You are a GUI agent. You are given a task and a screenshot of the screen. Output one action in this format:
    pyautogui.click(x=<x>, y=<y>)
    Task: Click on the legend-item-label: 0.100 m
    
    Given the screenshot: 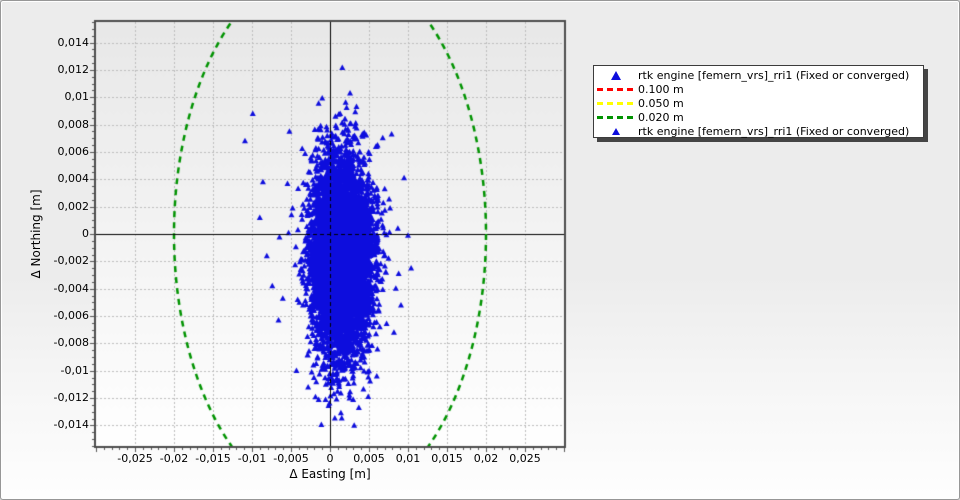 What is the action you would take?
    pyautogui.click(x=661, y=89)
    